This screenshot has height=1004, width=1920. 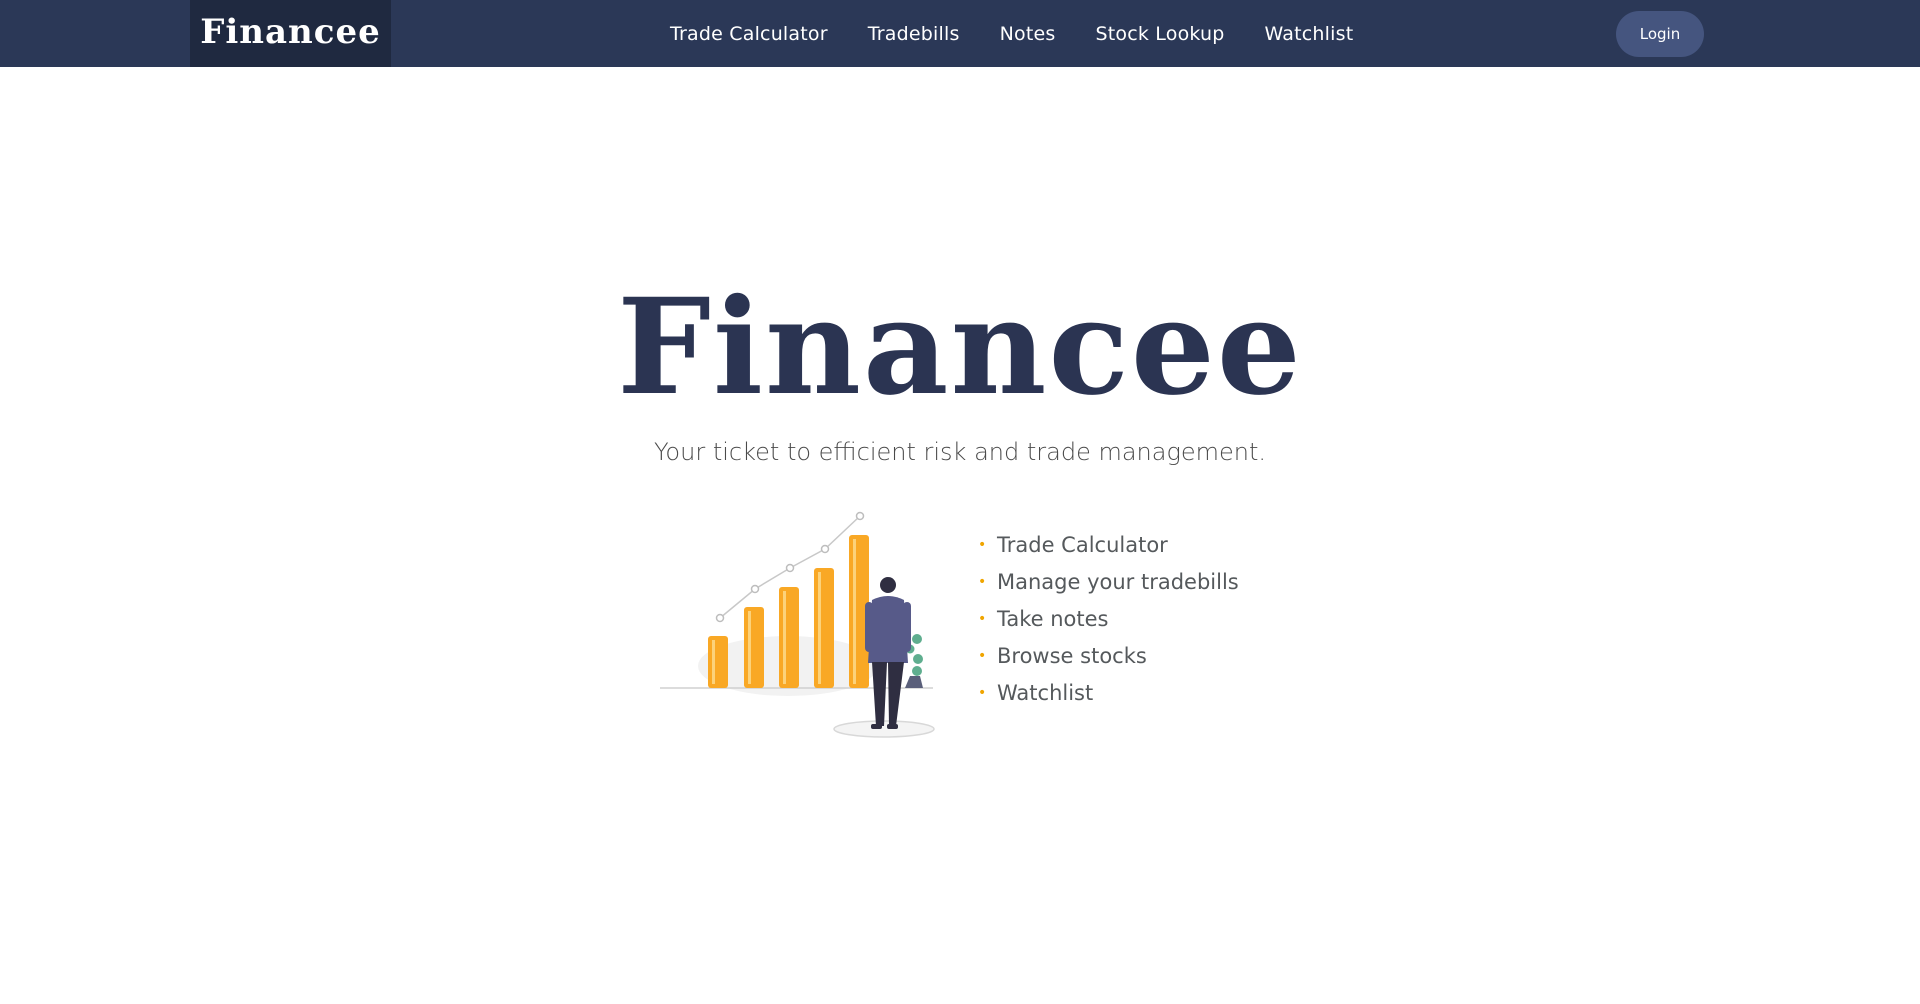 I want to click on feature-label: Manage your tradebills, so click(x=1118, y=582).